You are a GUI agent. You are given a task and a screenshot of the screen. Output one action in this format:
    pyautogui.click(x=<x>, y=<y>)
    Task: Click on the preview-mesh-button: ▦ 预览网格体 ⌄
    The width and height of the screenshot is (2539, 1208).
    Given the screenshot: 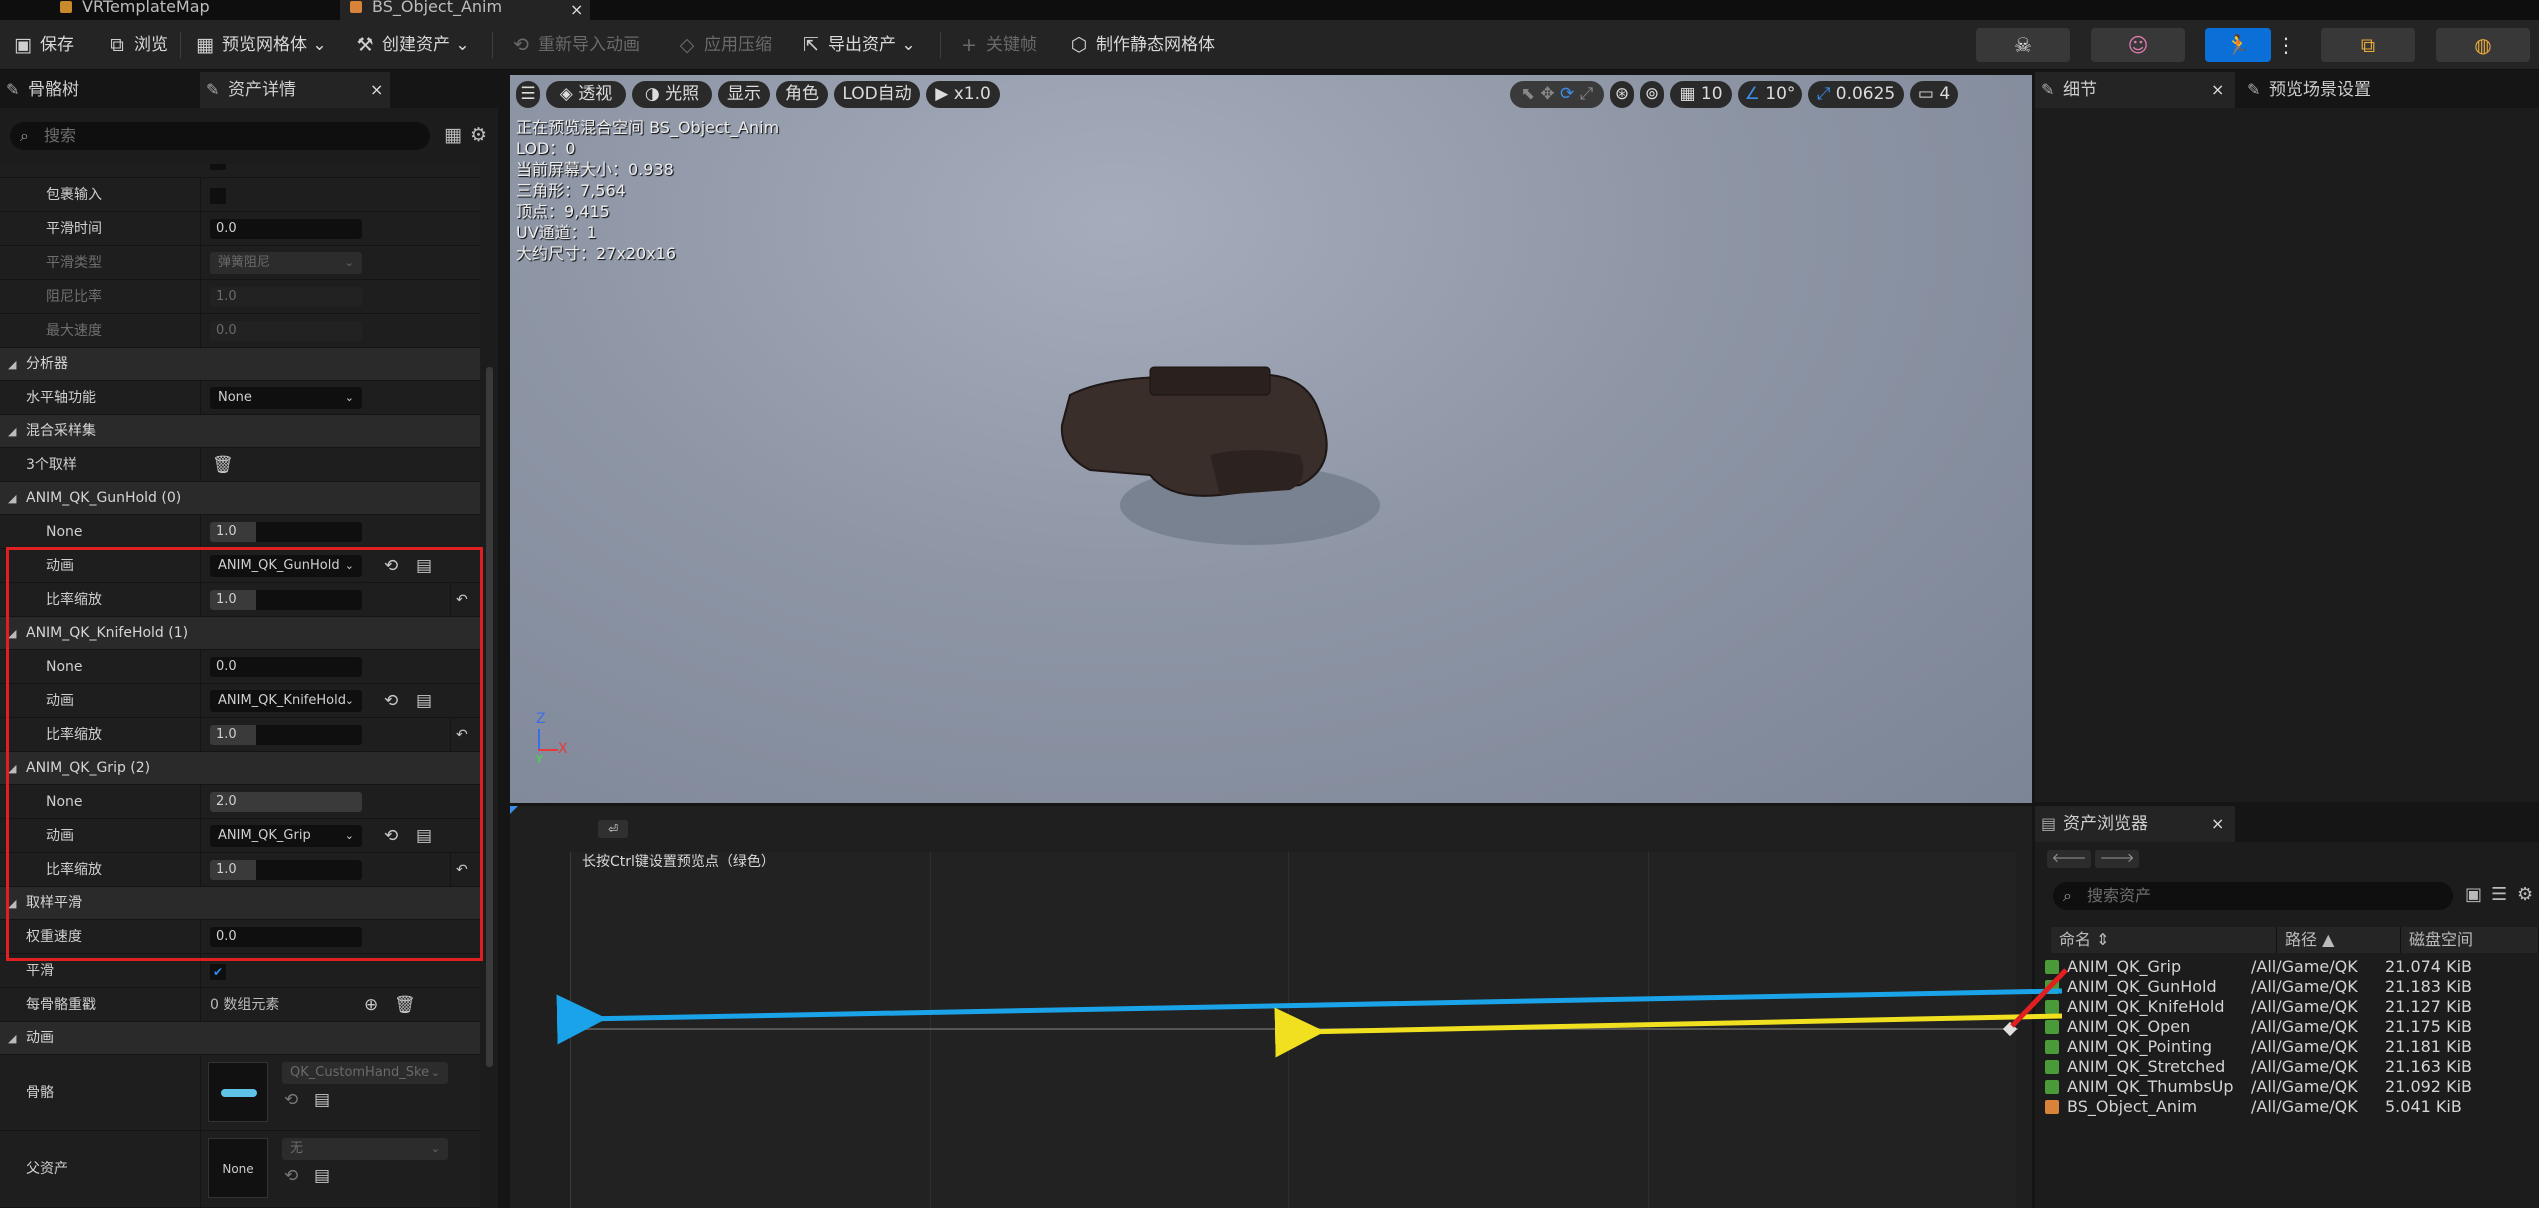 What is the action you would take?
    pyautogui.click(x=259, y=45)
    